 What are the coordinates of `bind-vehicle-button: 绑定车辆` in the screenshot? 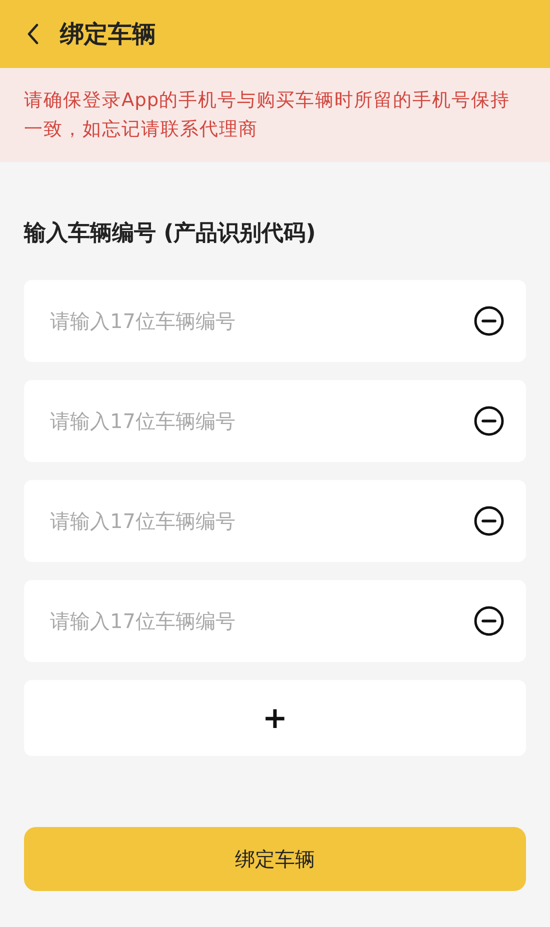 It's located at (275, 859).